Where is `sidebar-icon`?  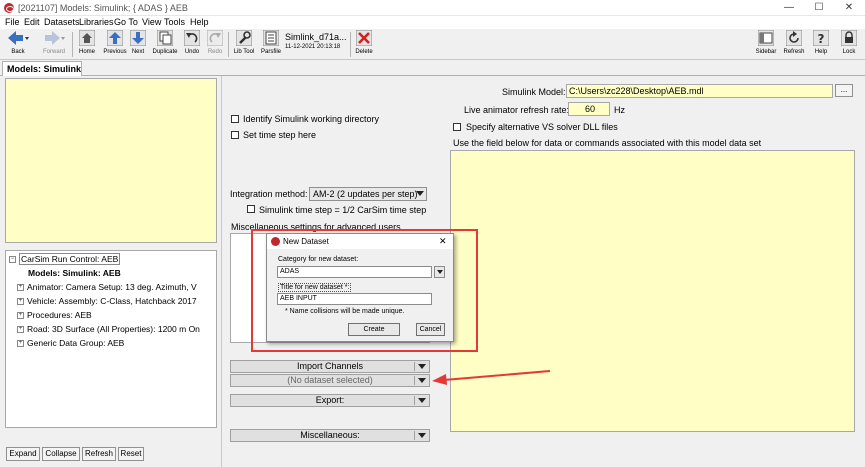 sidebar-icon is located at coordinates (766, 38).